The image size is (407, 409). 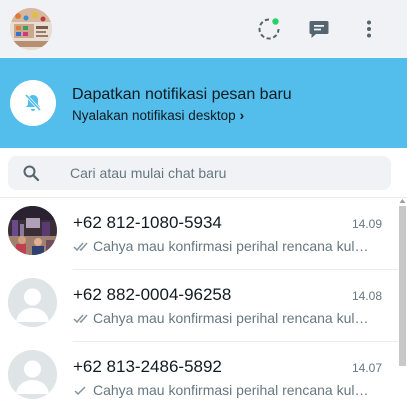 I want to click on scroll-up-arrow-icon, so click(x=402, y=201).